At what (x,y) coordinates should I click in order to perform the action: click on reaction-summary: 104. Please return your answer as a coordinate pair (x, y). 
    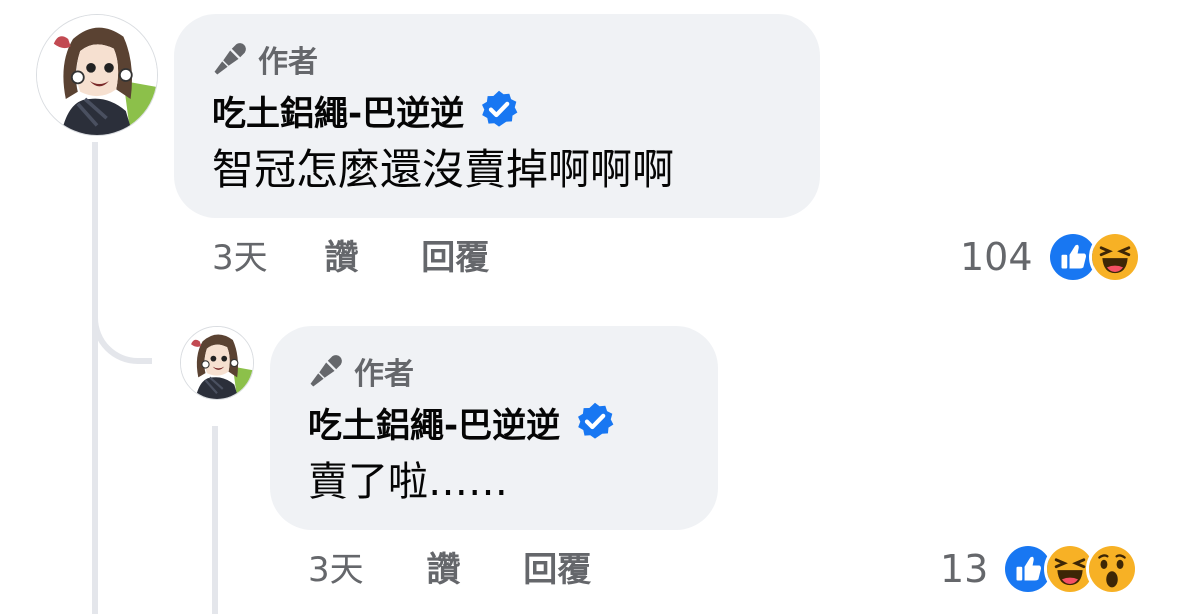
    Looking at the image, I should click on (1050, 257).